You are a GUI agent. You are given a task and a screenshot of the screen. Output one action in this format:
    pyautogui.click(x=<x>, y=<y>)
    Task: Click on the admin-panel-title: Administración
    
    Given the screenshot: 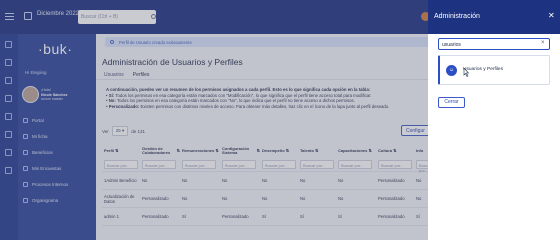 What is the action you would take?
    pyautogui.click(x=457, y=16)
    